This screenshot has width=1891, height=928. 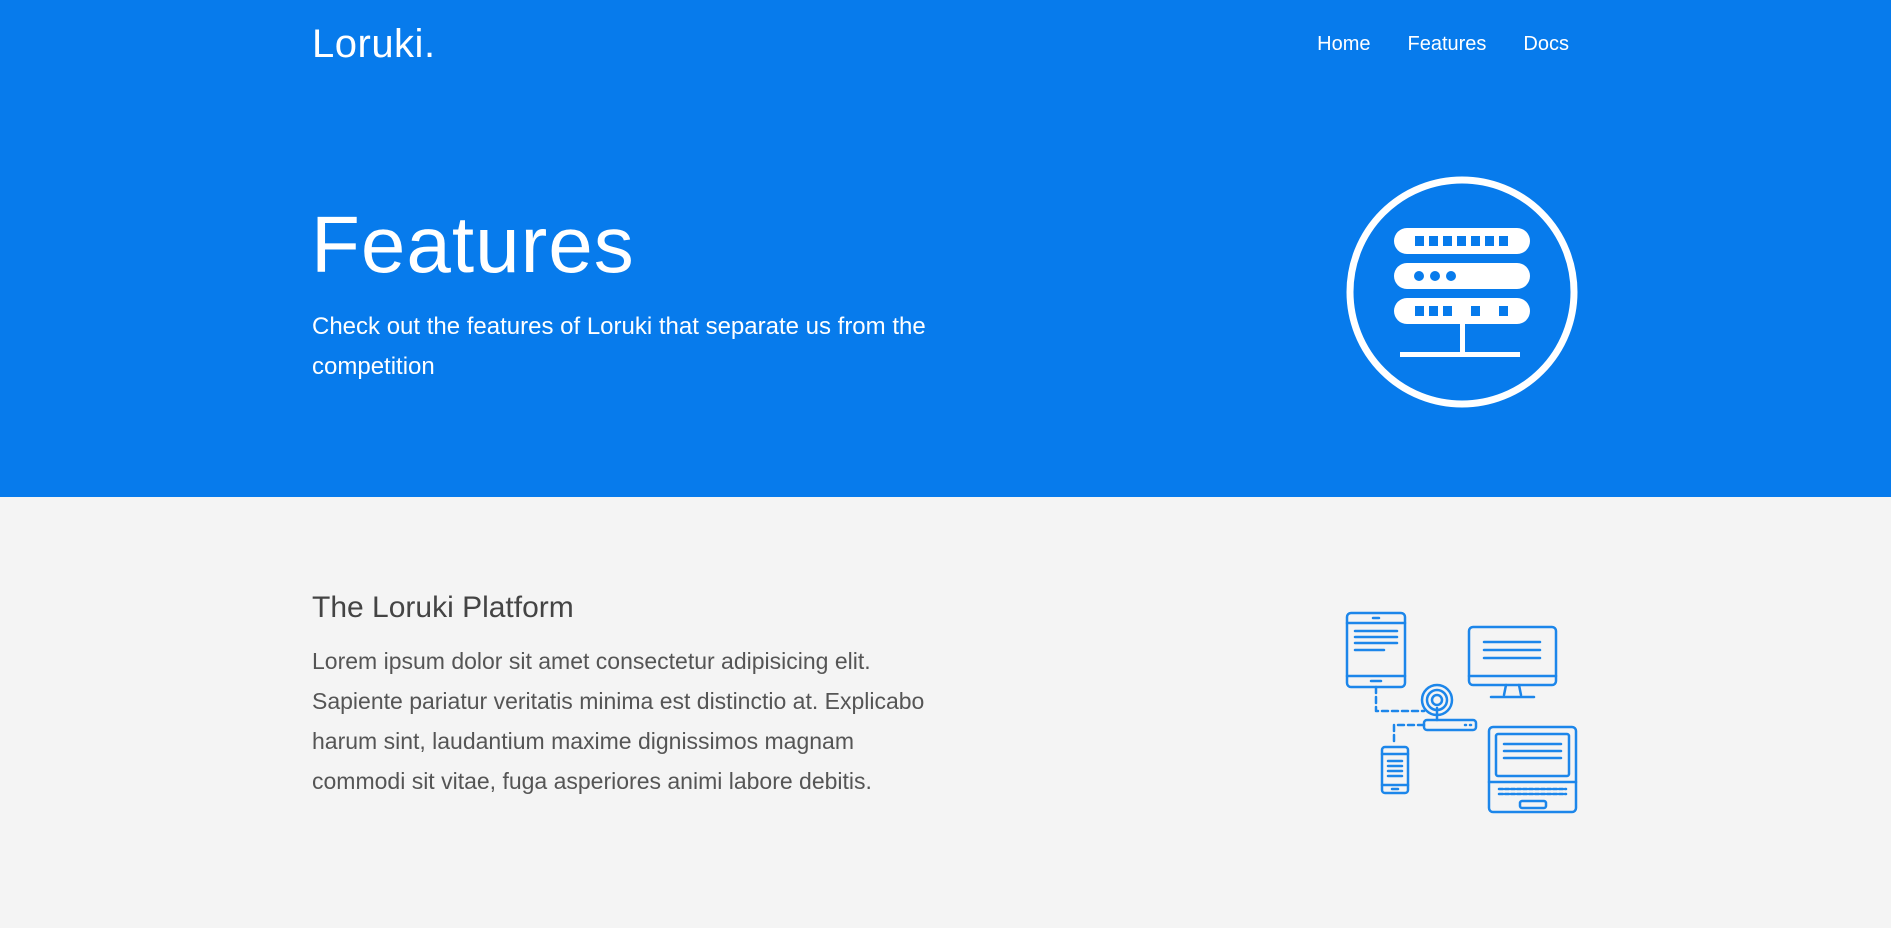 I want to click on nav-home-link: Home, so click(x=1343, y=44).